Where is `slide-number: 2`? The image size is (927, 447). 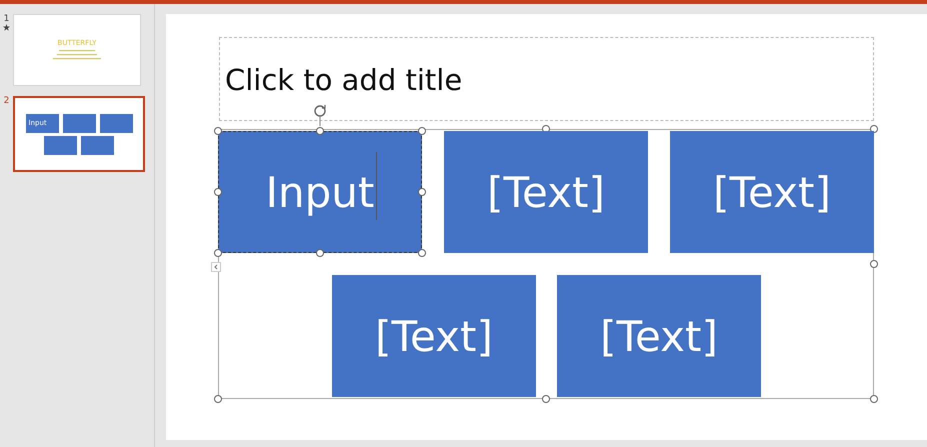 slide-number: 2 is located at coordinates (7, 101).